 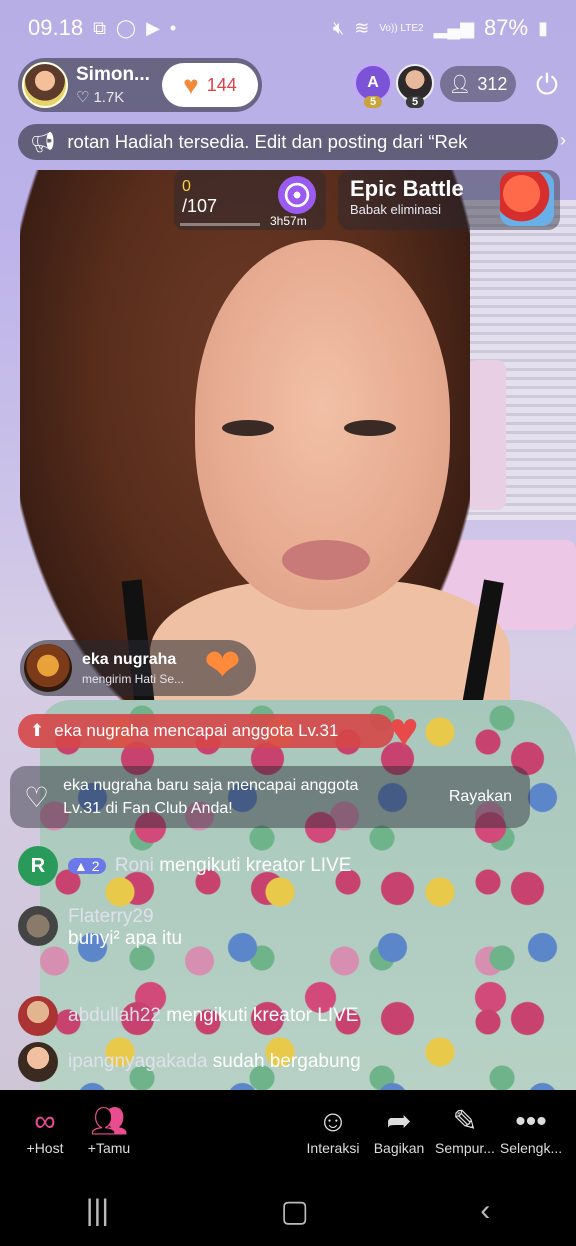 I want to click on badge-value: 2, so click(x=95, y=866).